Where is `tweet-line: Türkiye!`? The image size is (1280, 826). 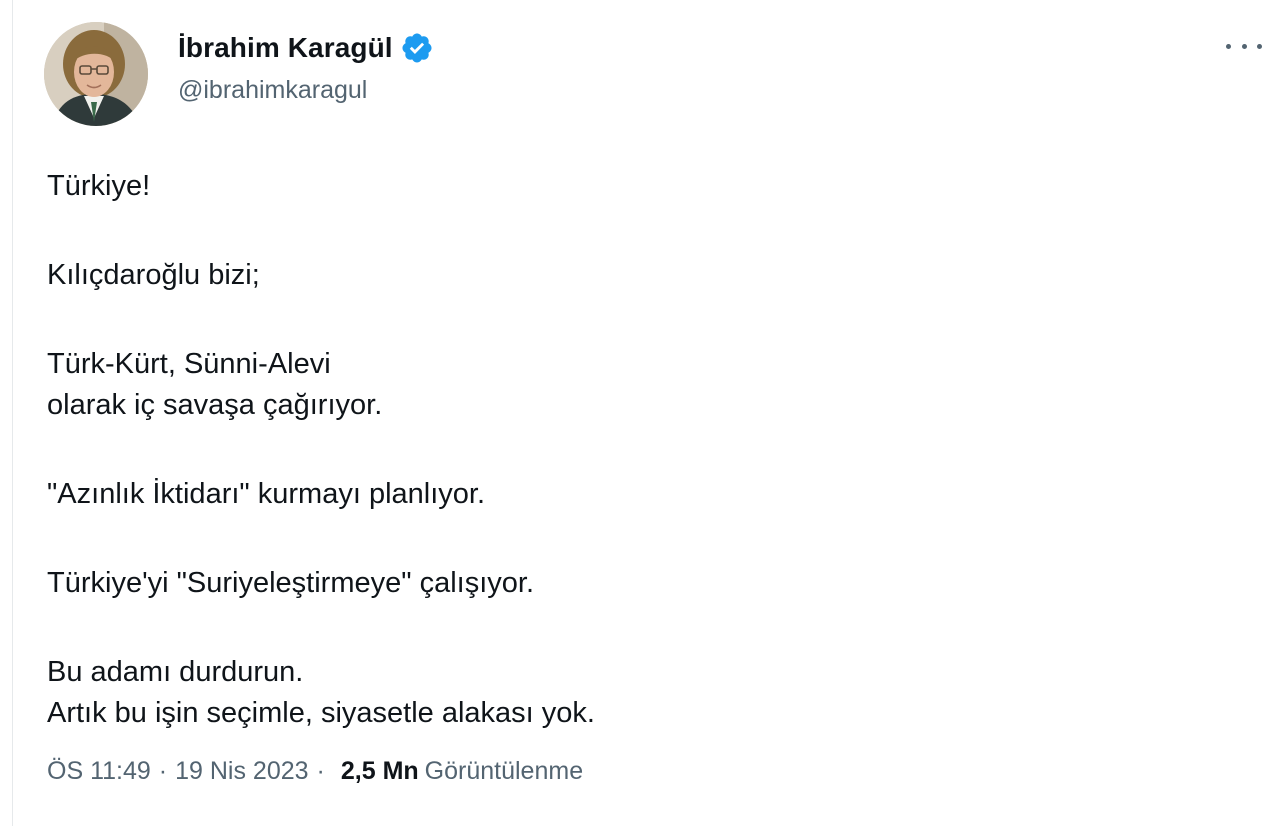
tweet-line: Türkiye! is located at coordinates (99, 186).